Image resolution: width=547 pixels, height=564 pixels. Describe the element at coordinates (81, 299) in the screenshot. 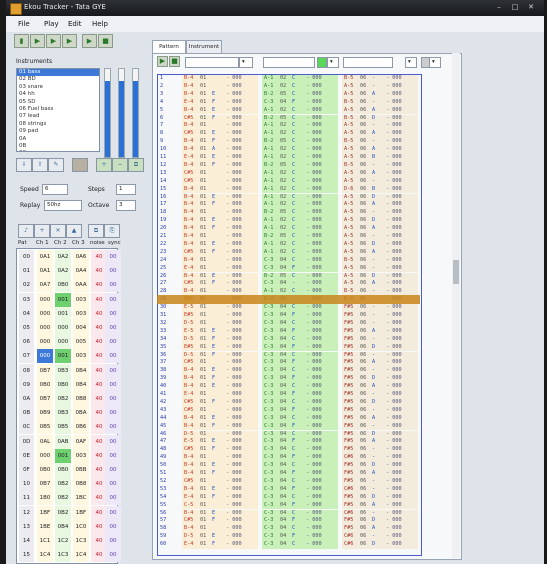

I see `order-cell: 003` at that location.